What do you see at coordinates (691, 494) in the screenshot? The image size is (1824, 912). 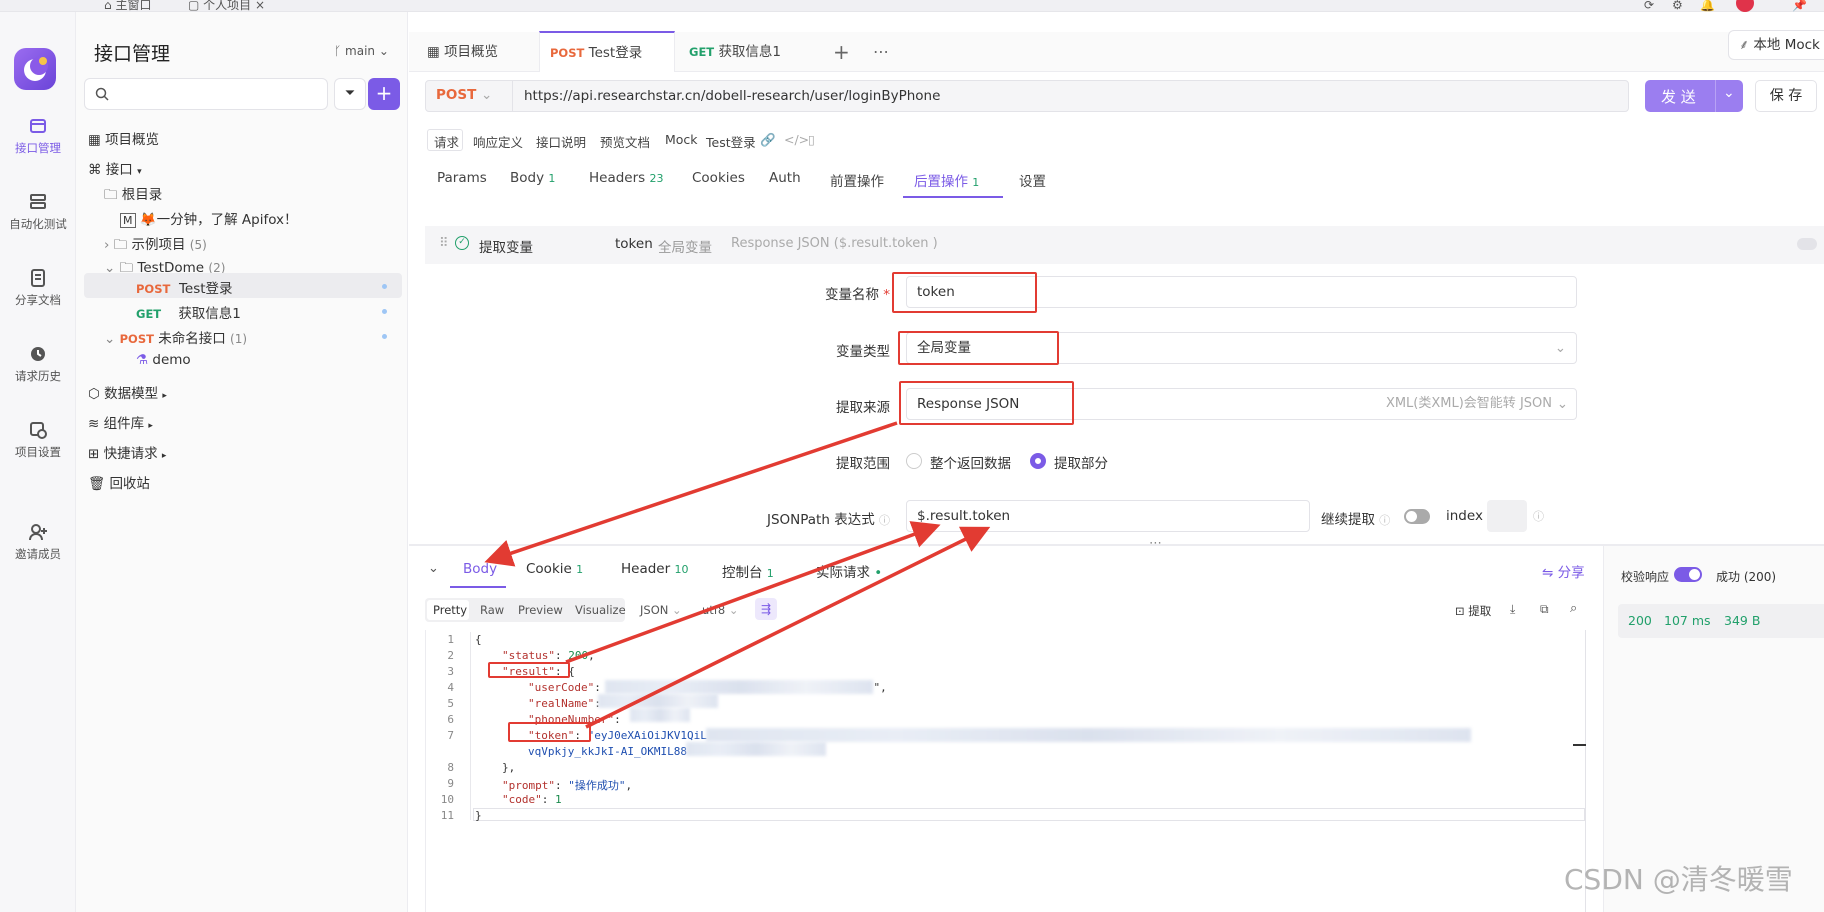 I see `arrow-source-to-body` at bounding box center [691, 494].